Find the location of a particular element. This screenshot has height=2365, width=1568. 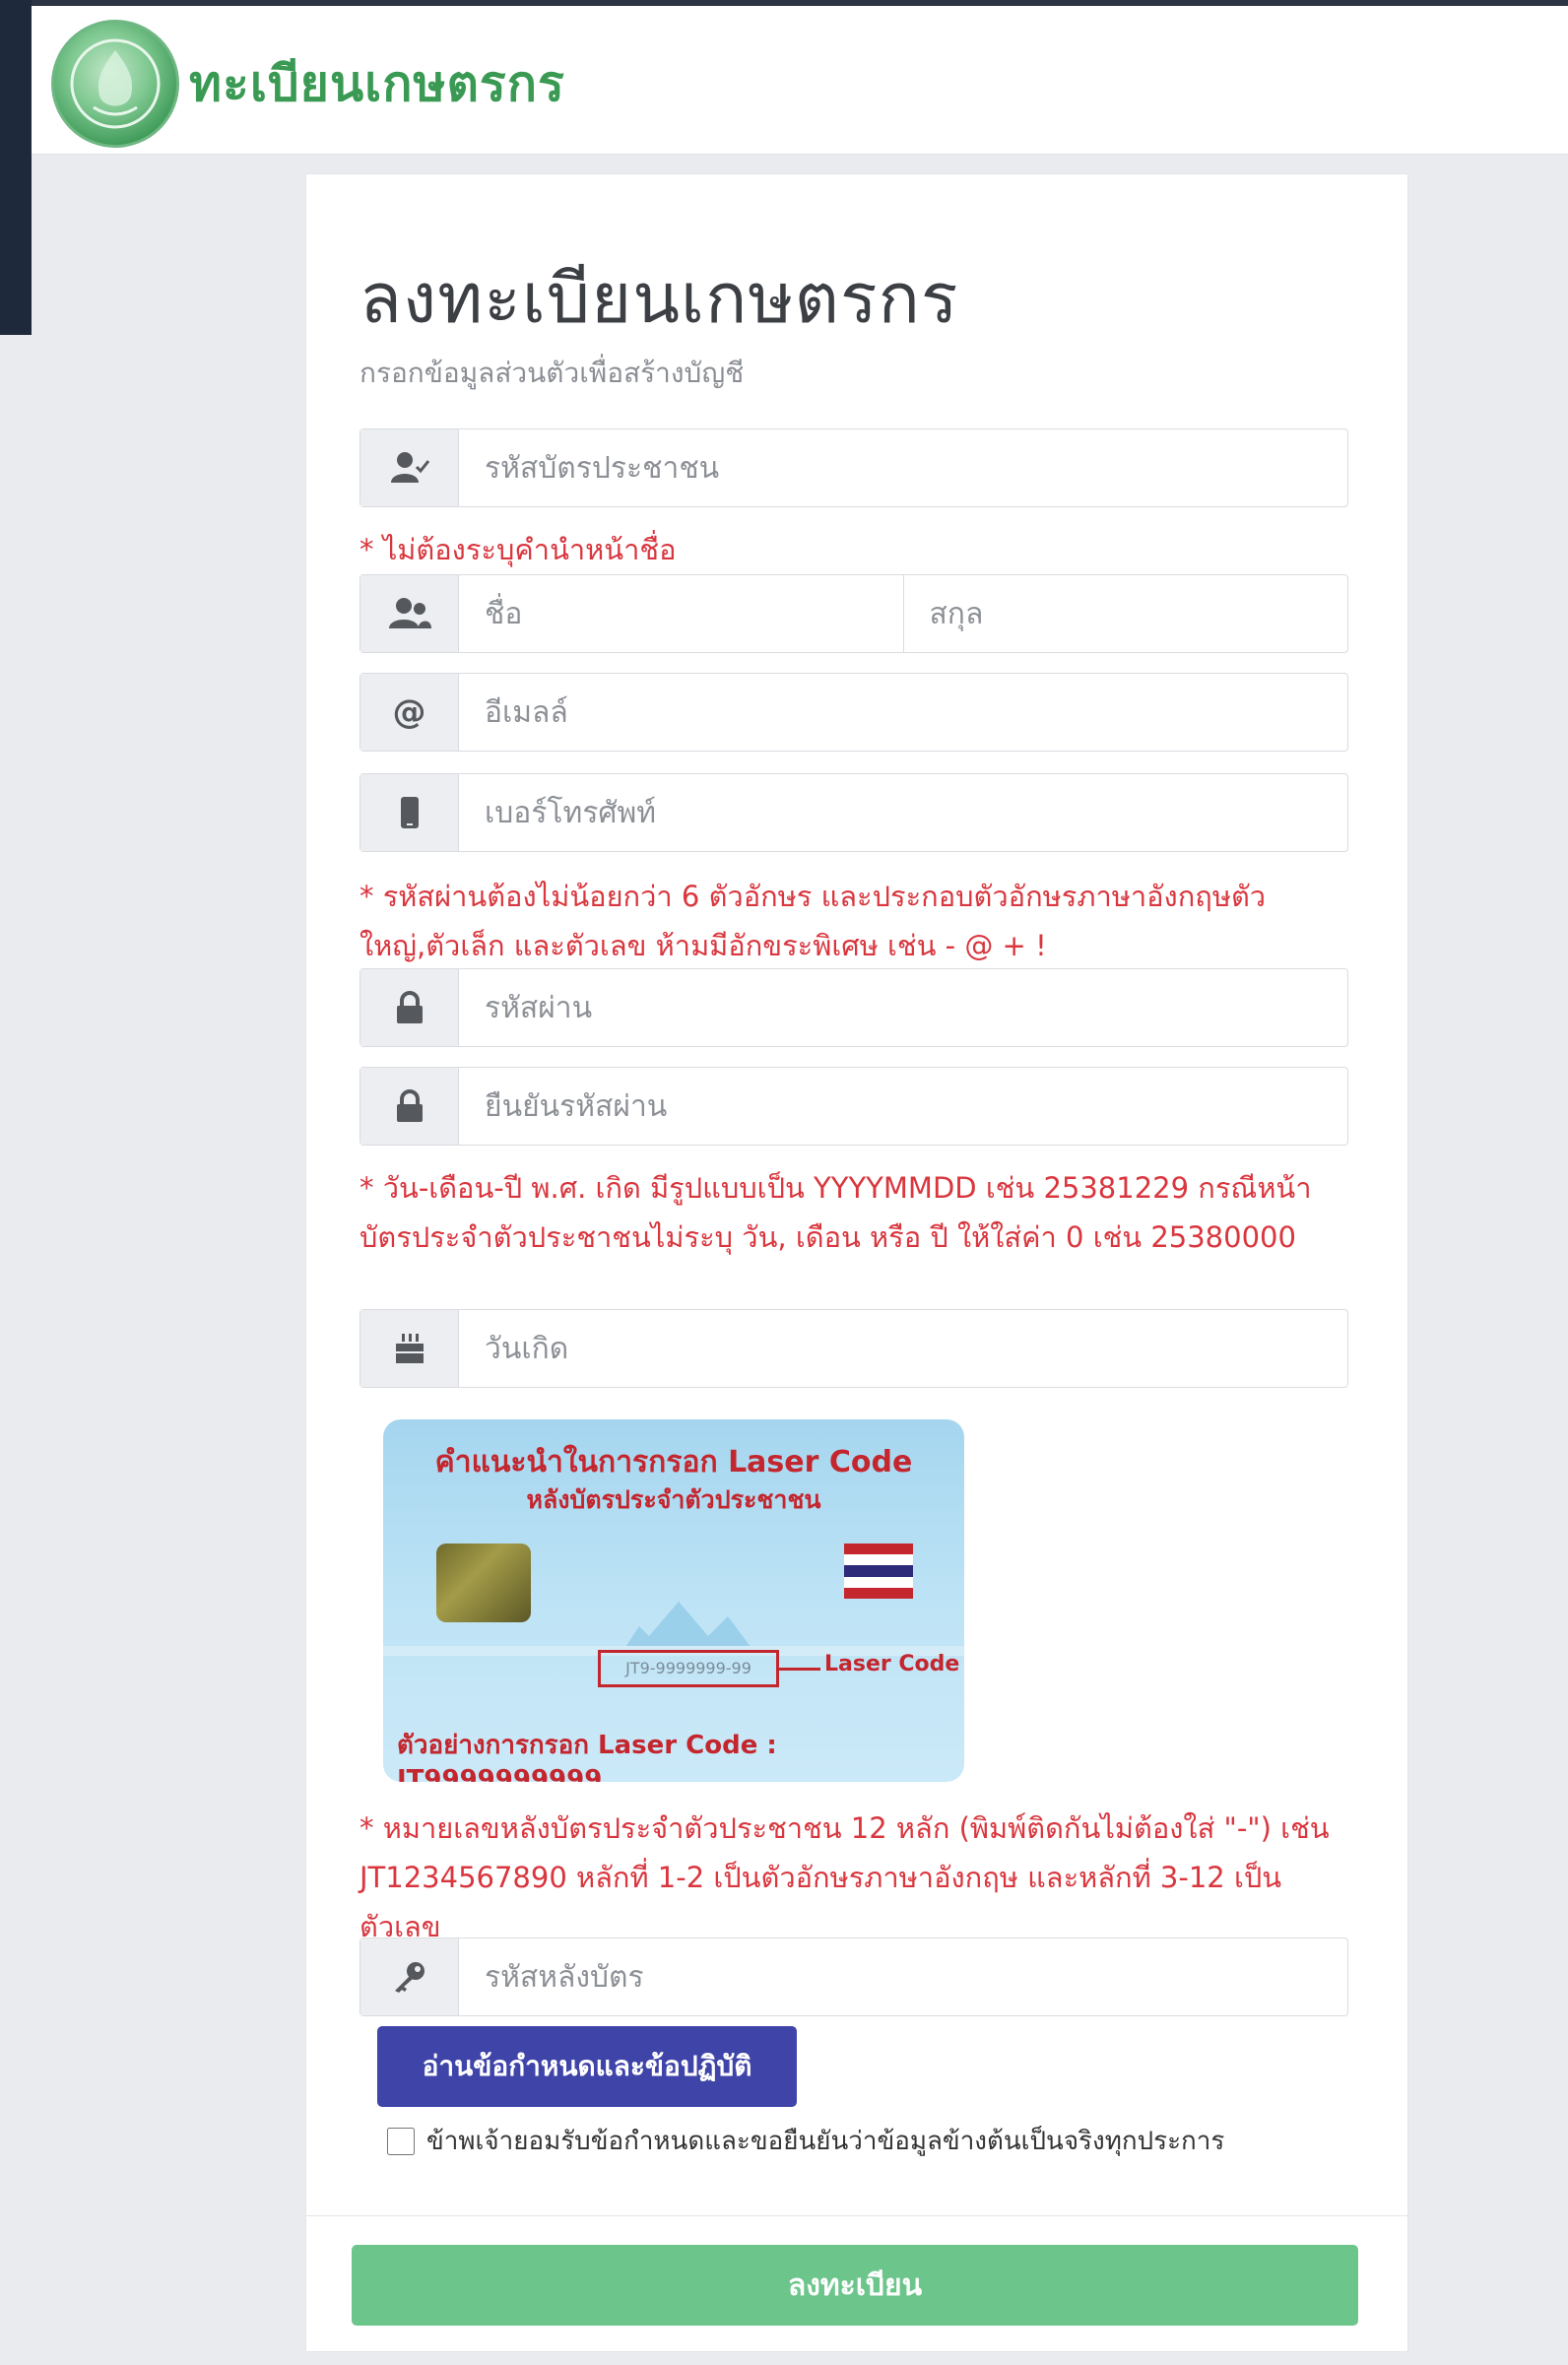

mobile-icon is located at coordinates (410, 813).